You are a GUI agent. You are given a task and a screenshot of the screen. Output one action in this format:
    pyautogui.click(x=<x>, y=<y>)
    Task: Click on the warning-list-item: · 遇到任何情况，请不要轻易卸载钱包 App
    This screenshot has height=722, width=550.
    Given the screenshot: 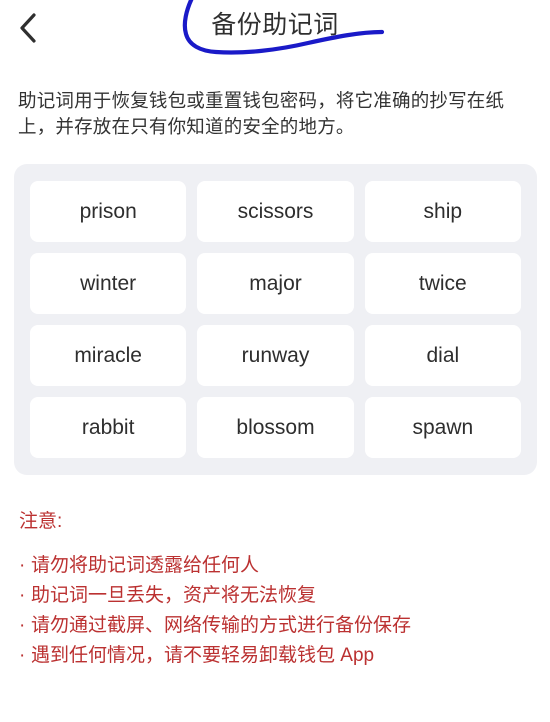 What is the action you would take?
    pyautogui.click(x=284, y=656)
    